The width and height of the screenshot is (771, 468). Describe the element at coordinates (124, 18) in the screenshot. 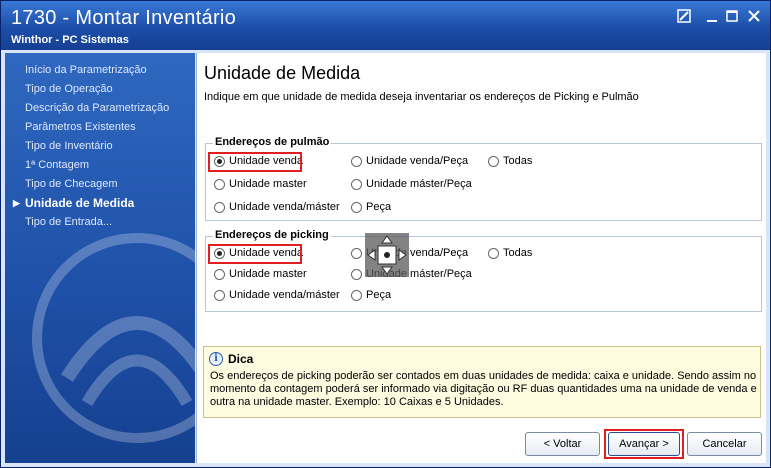

I see `window-title: 1730 - Montar Inventário` at that location.